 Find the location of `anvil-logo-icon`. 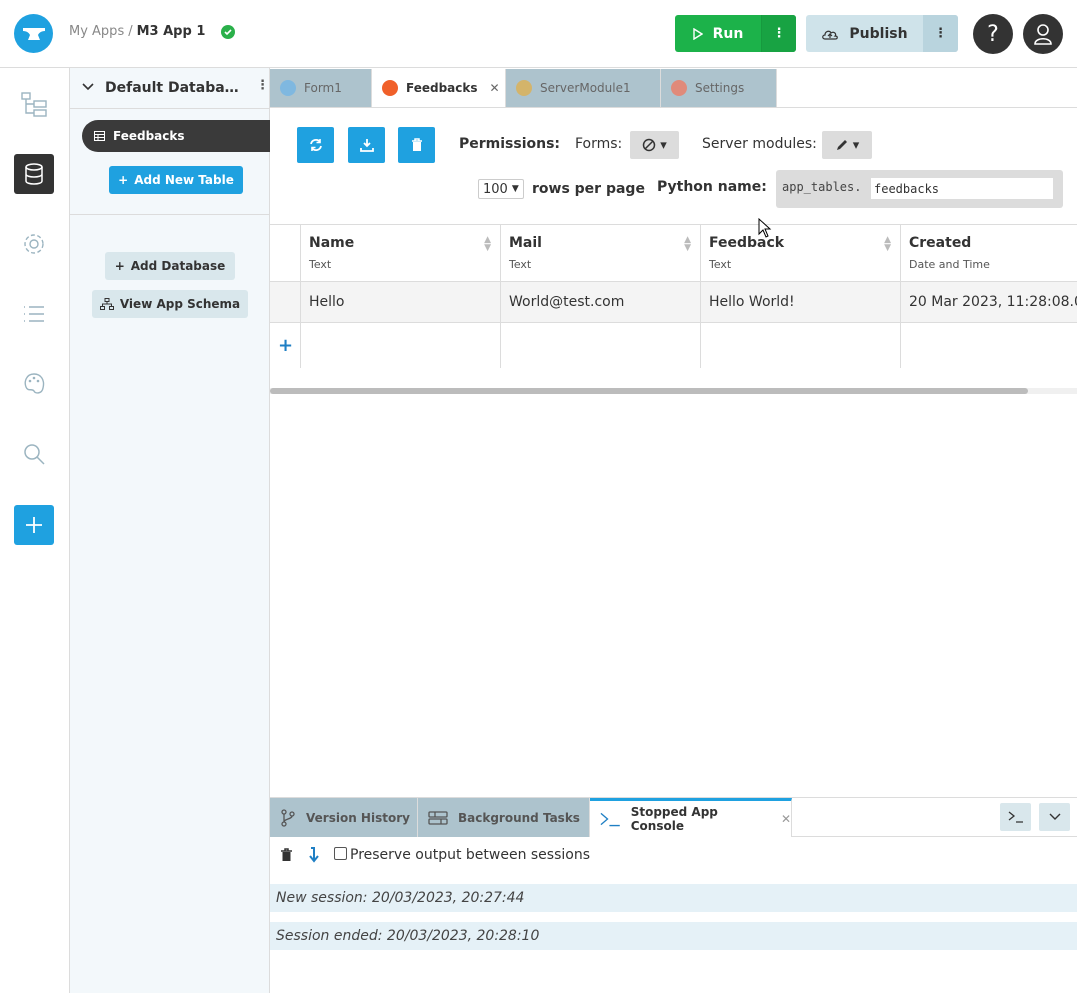

anvil-logo-icon is located at coordinates (33, 33).